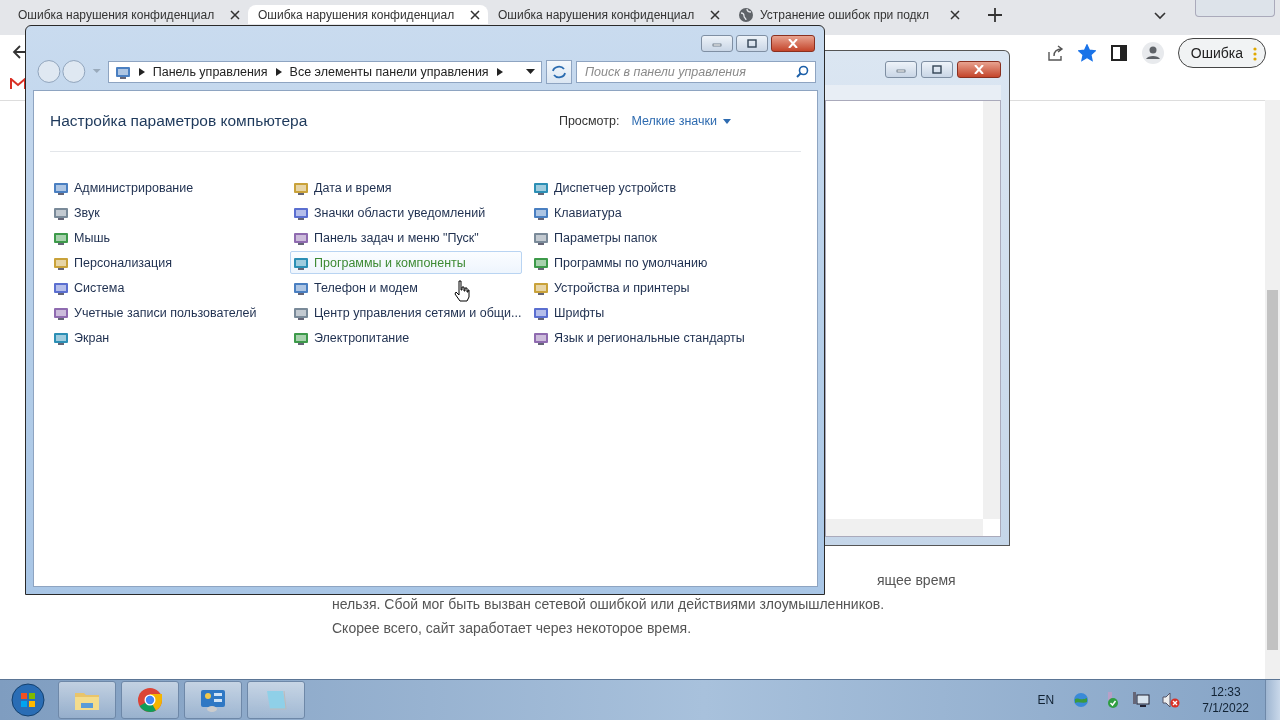 This screenshot has height=720, width=1280. What do you see at coordinates (646, 262) in the screenshot?
I see `control-panel-item: Программы по умолчанию` at bounding box center [646, 262].